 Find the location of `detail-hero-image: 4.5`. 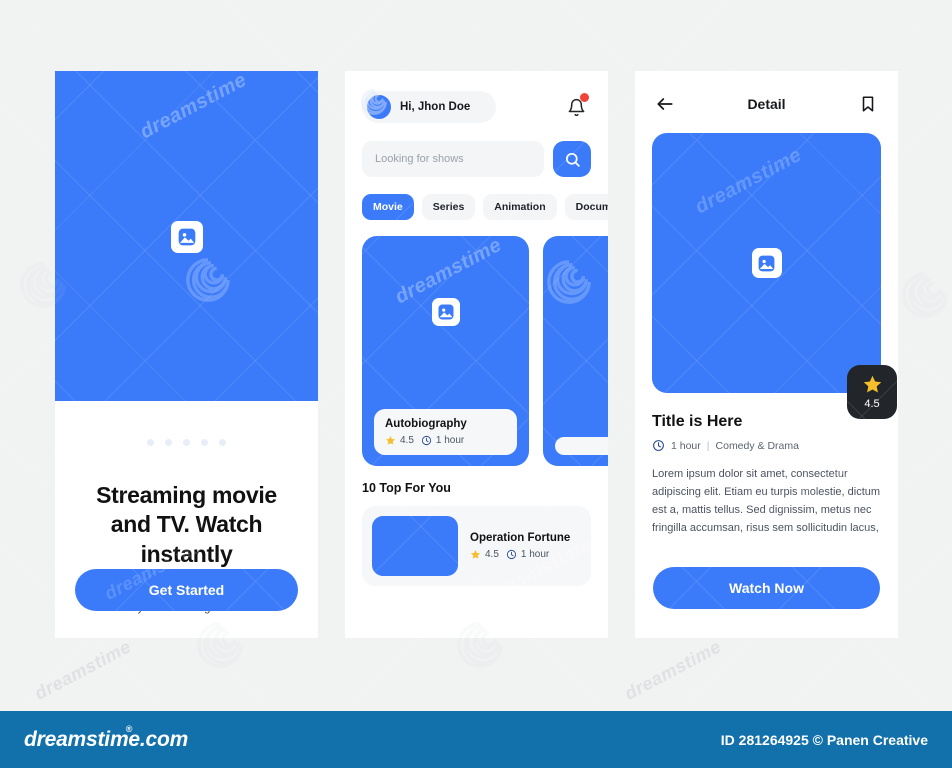

detail-hero-image: 4.5 is located at coordinates (774, 276).